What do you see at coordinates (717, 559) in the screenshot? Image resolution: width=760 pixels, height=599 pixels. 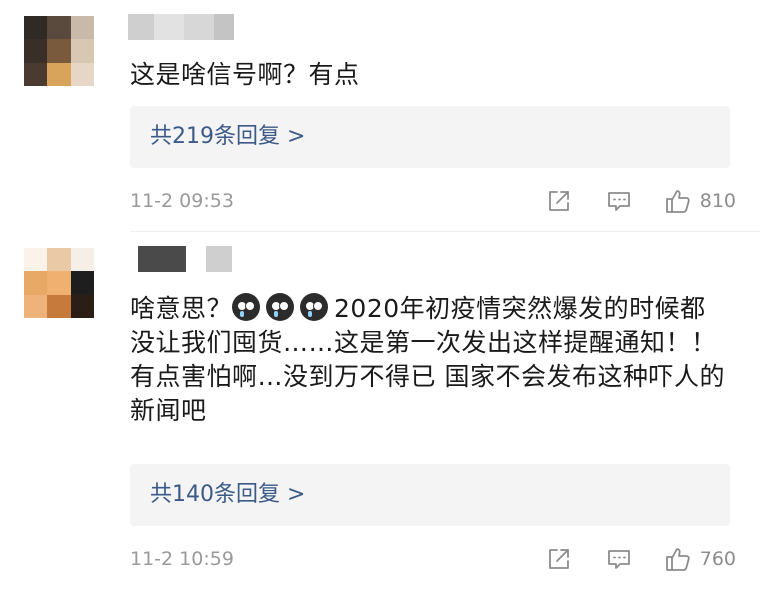 I see `like-count: 760` at bounding box center [717, 559].